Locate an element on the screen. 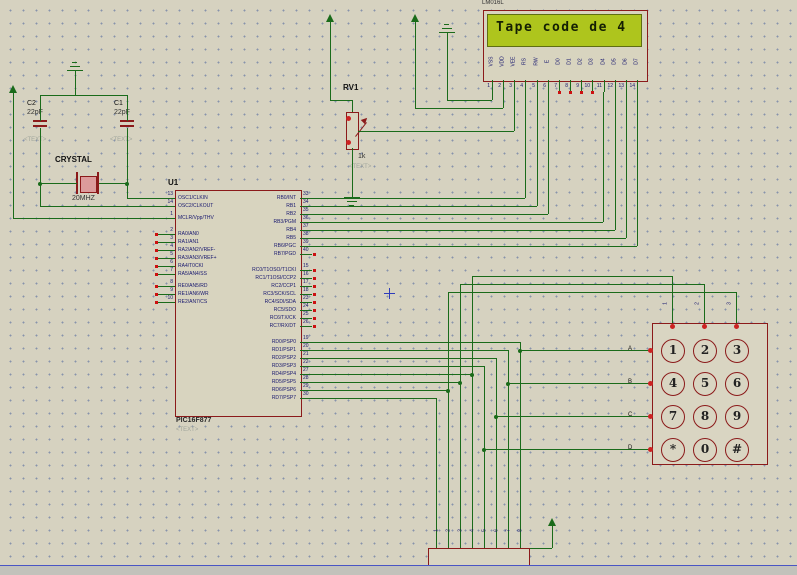  mcu-pin-number: 29 is located at coordinates (306, 386).